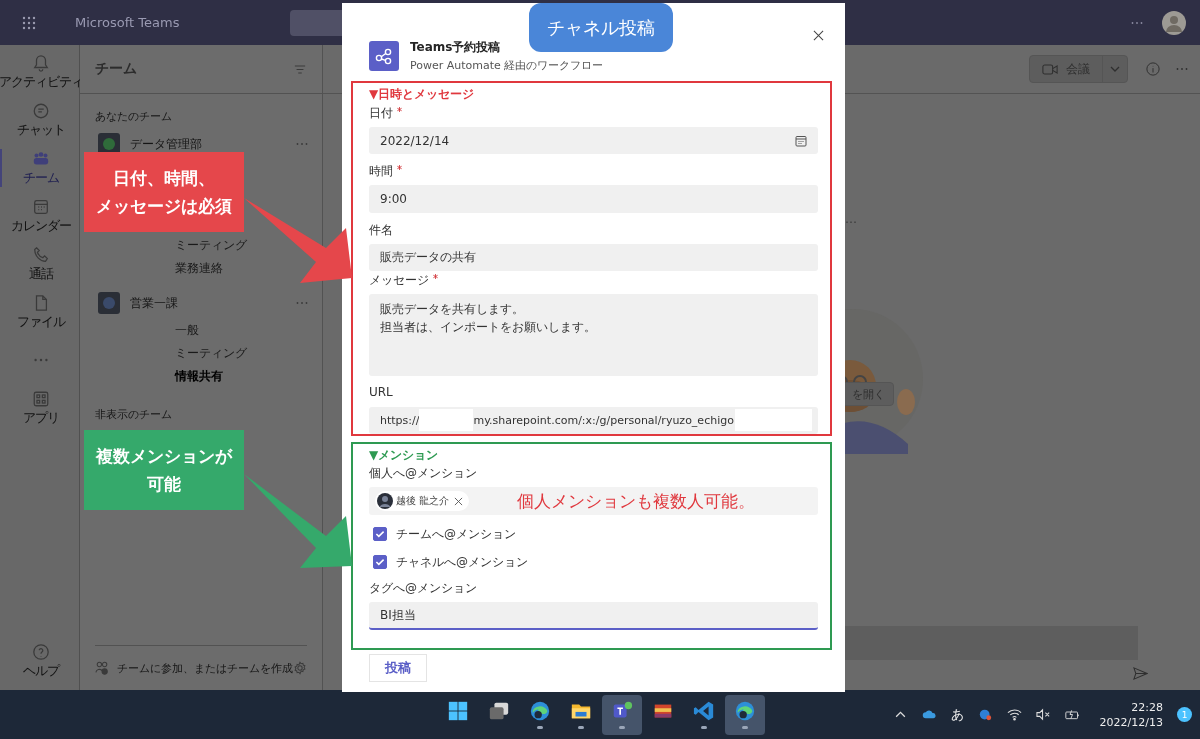 Image resolution: width=1200 pixels, height=739 pixels. What do you see at coordinates (593, 257) in the screenshot?
I see `input-field: 販売データの共有` at bounding box center [593, 257].